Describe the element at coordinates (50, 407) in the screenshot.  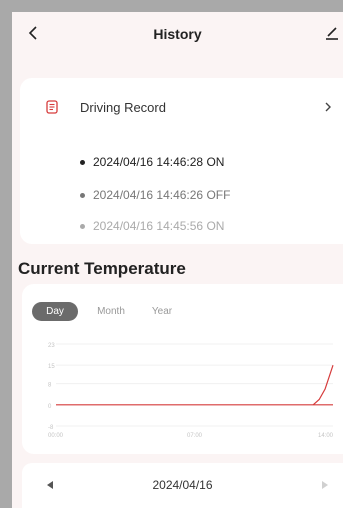
I see `y-tick-label: 0` at that location.